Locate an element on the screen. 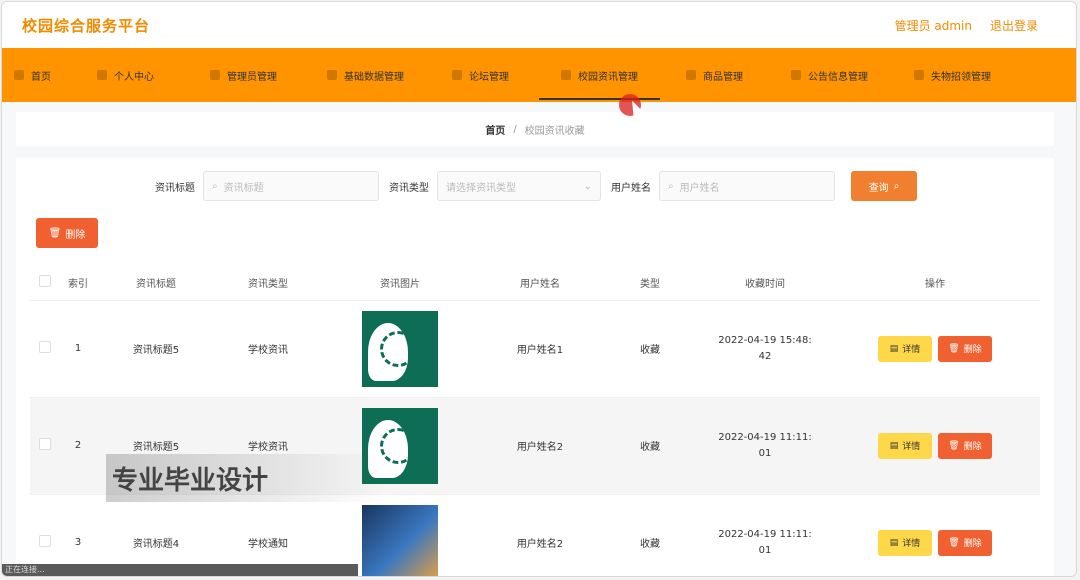  time-line-2: 42 is located at coordinates (765, 356).